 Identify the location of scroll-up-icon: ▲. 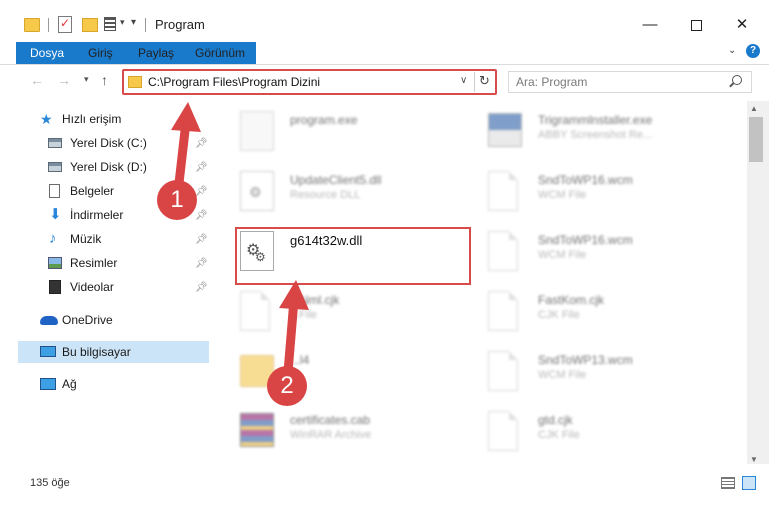
(754, 108).